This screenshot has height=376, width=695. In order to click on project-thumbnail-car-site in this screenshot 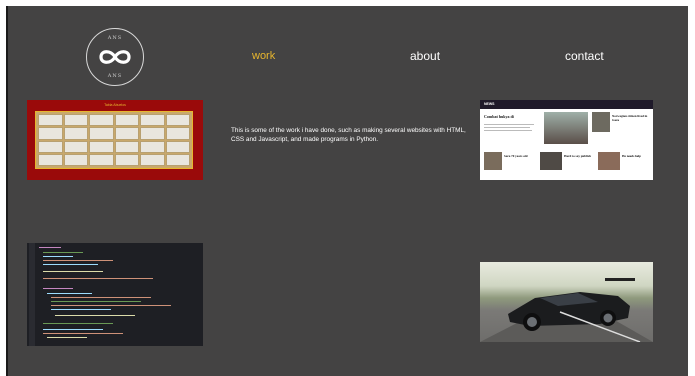, I will do `click(566, 302)`.